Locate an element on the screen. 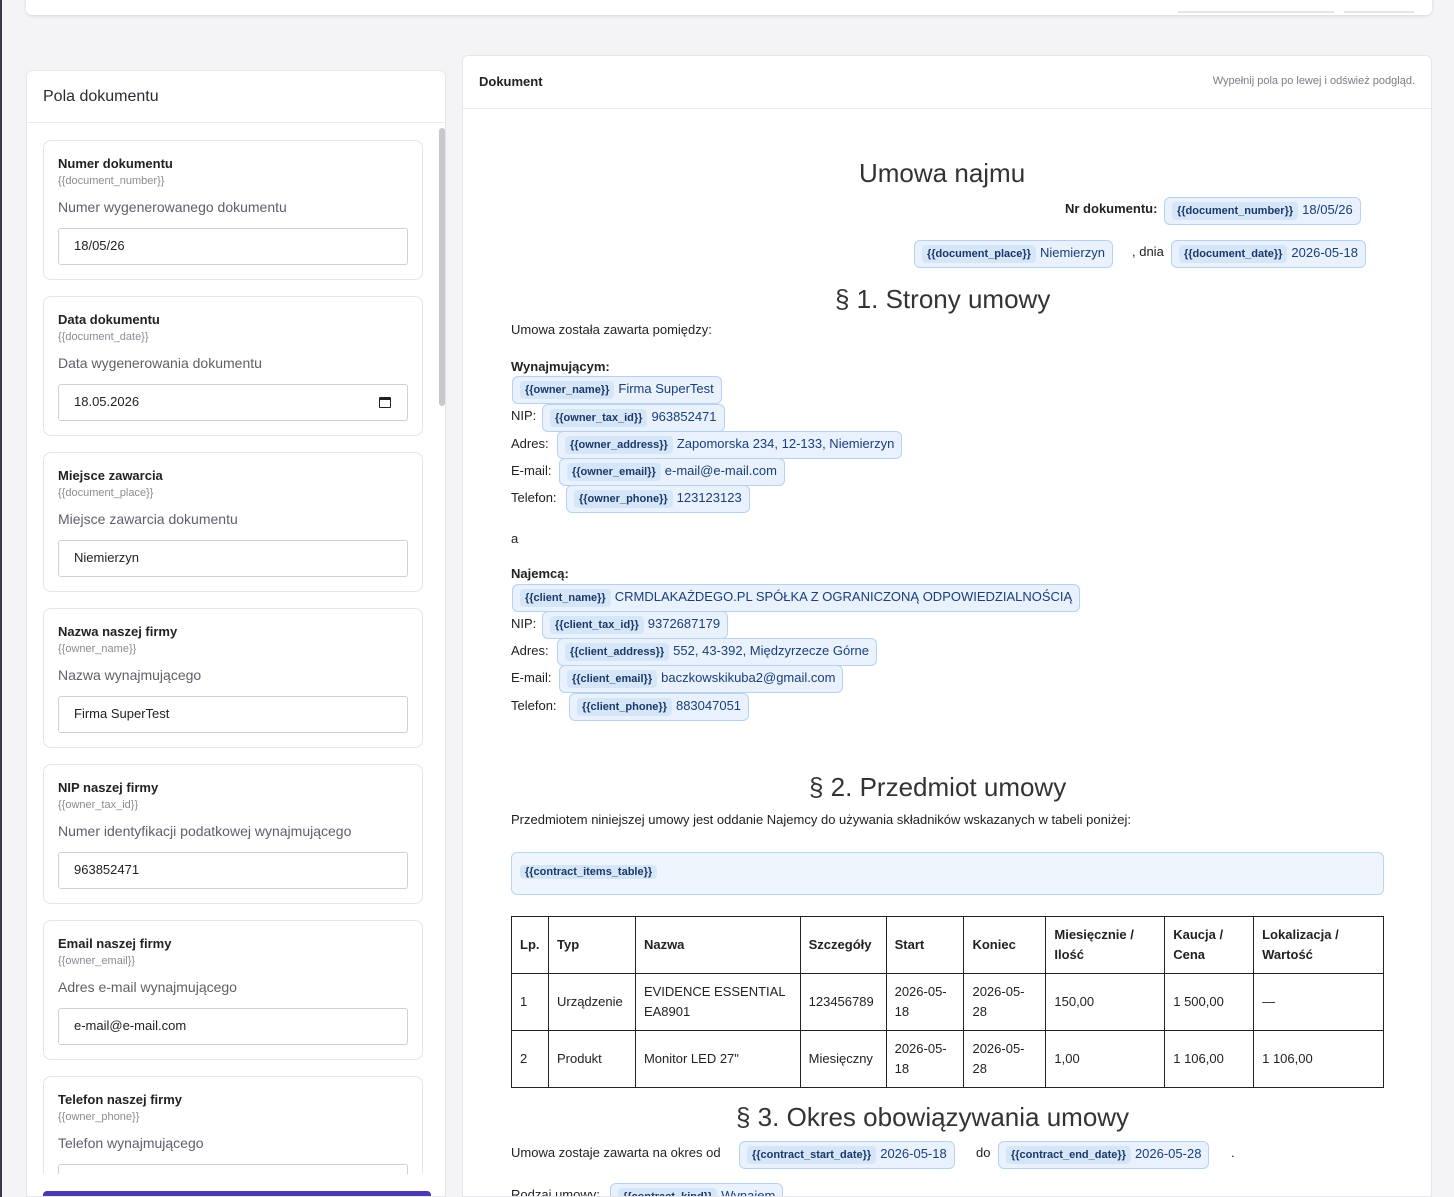  field-description: Telefon wynajmującego is located at coordinates (131, 1143).